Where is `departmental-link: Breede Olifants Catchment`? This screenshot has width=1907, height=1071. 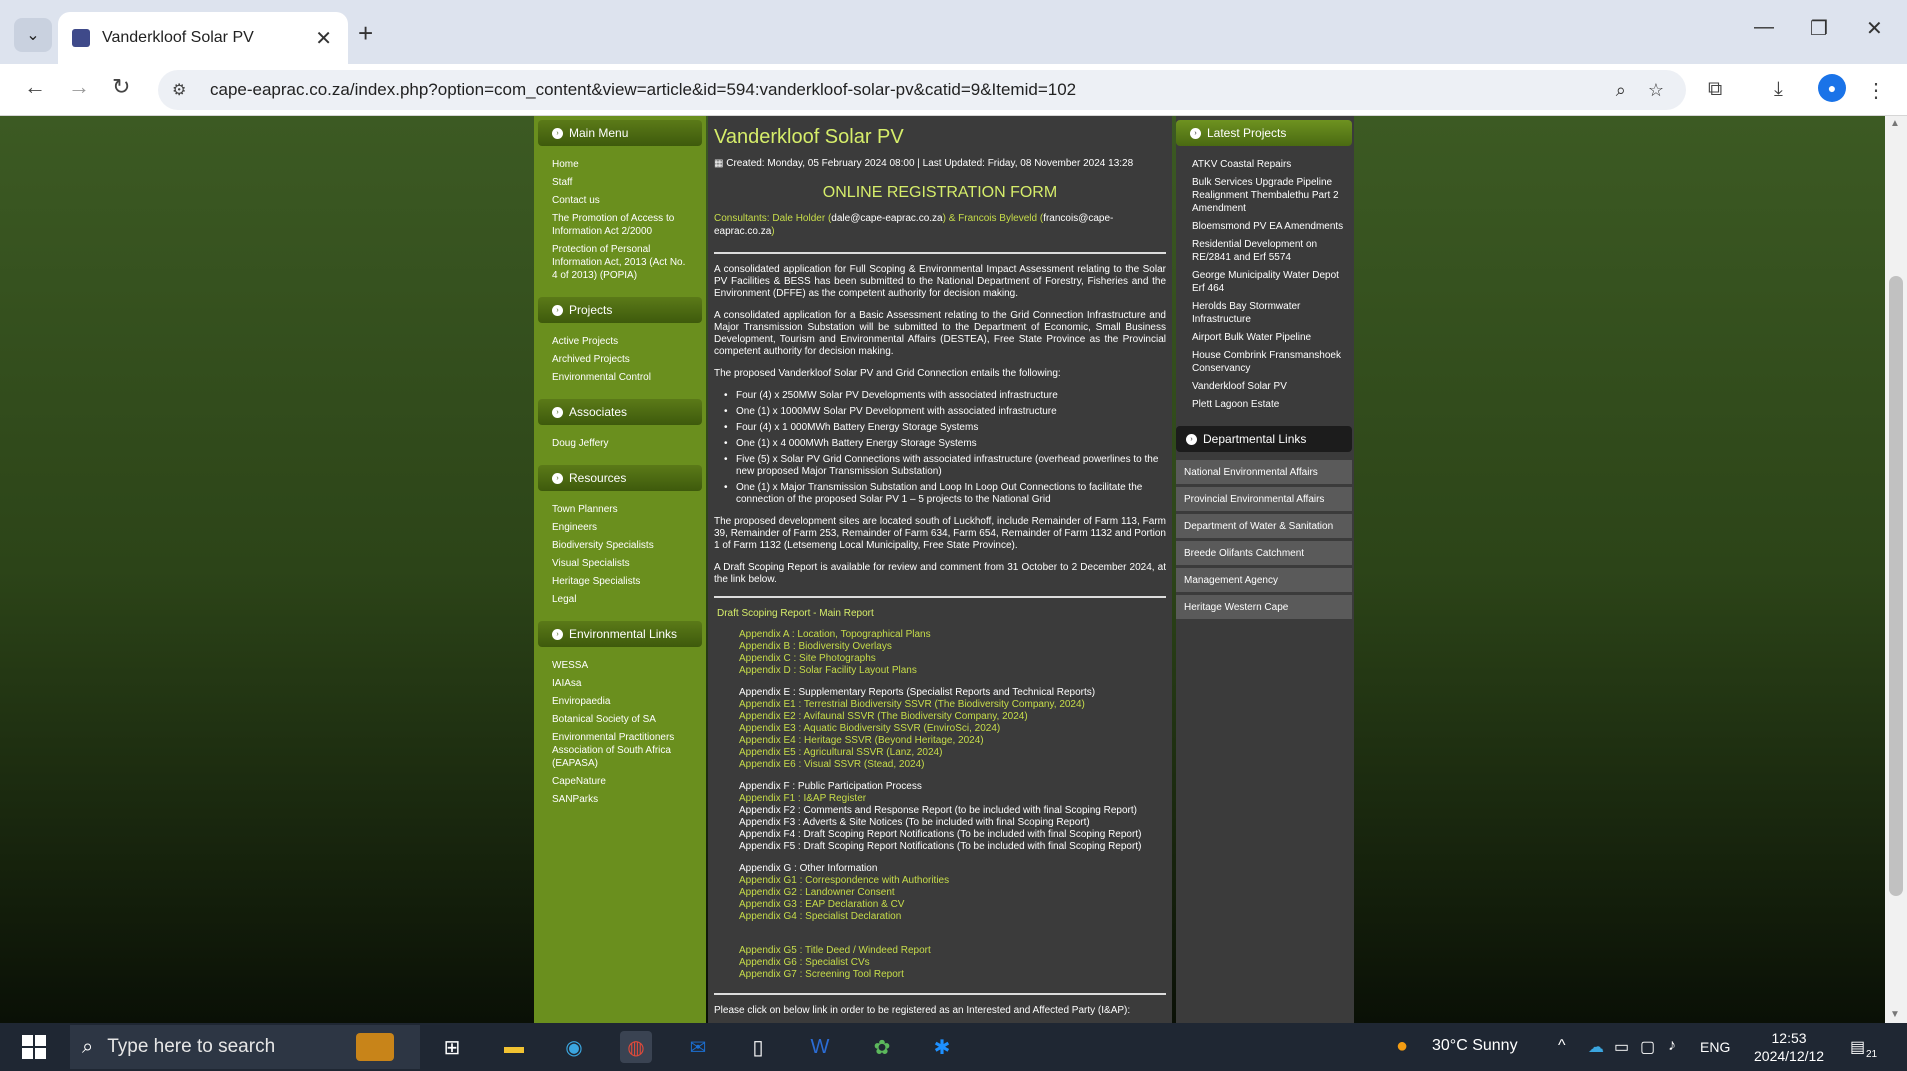 departmental-link: Breede Olifants Catchment is located at coordinates (1264, 553).